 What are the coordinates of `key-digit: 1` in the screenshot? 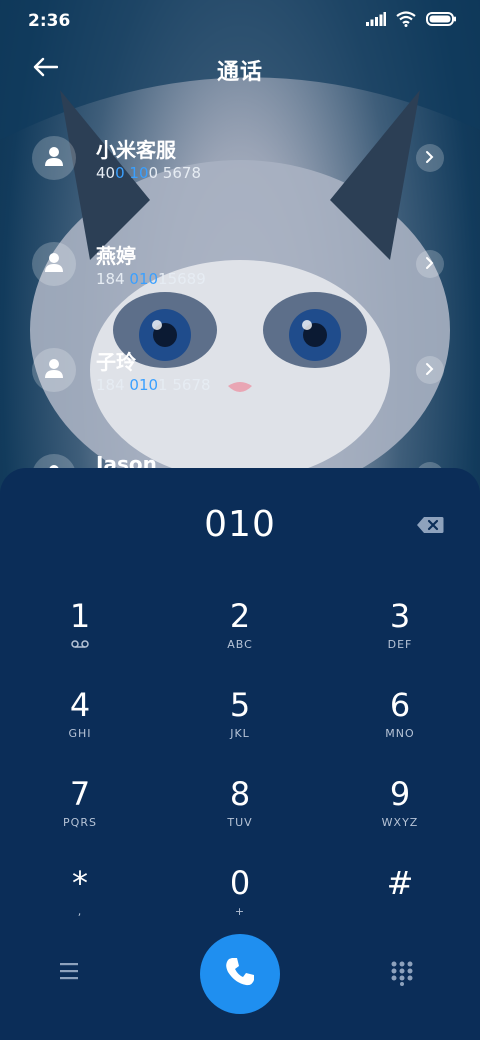 It's located at (80, 616).